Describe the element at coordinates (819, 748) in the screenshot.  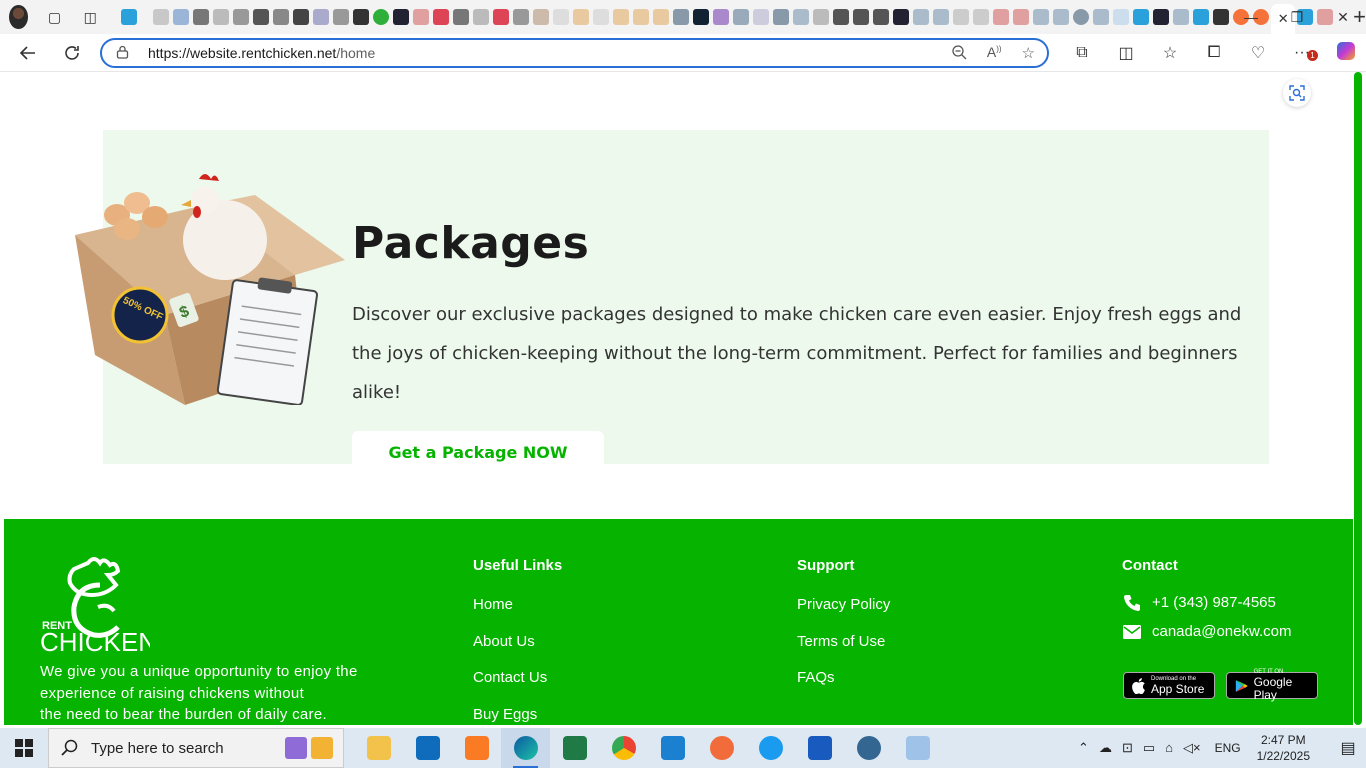
I see `word-icon` at that location.